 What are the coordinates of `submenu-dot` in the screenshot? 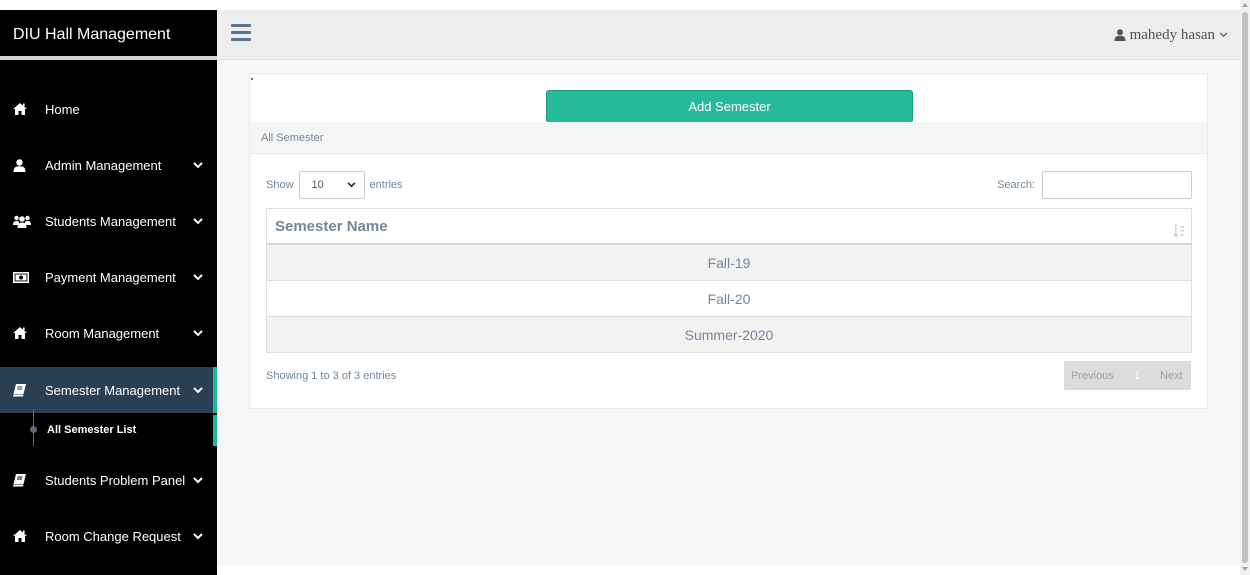 It's located at (33, 429).